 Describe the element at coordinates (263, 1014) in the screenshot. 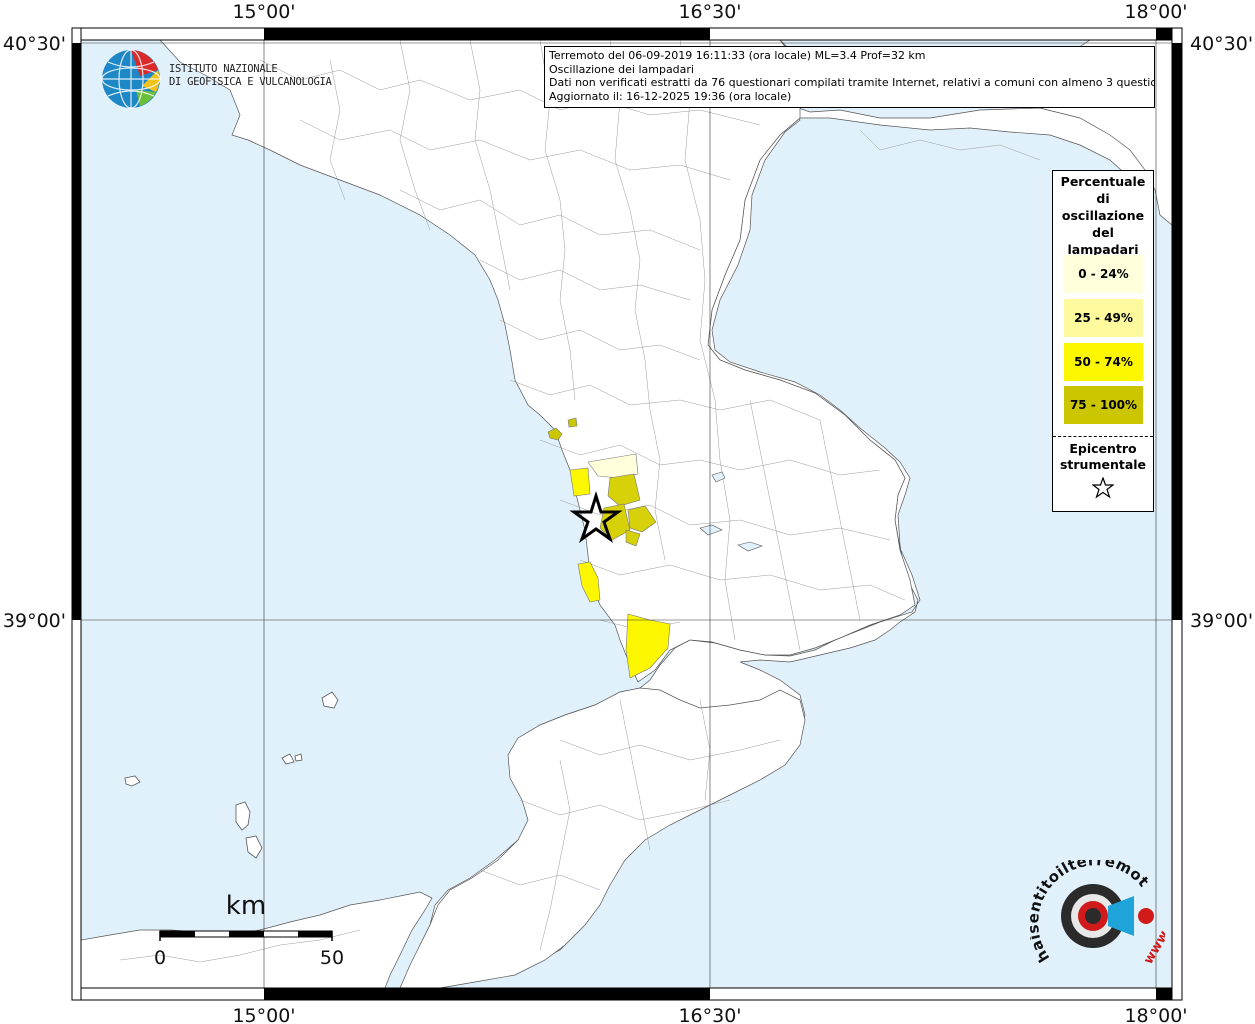

I see `x-tick-bottom: 15°00'` at that location.